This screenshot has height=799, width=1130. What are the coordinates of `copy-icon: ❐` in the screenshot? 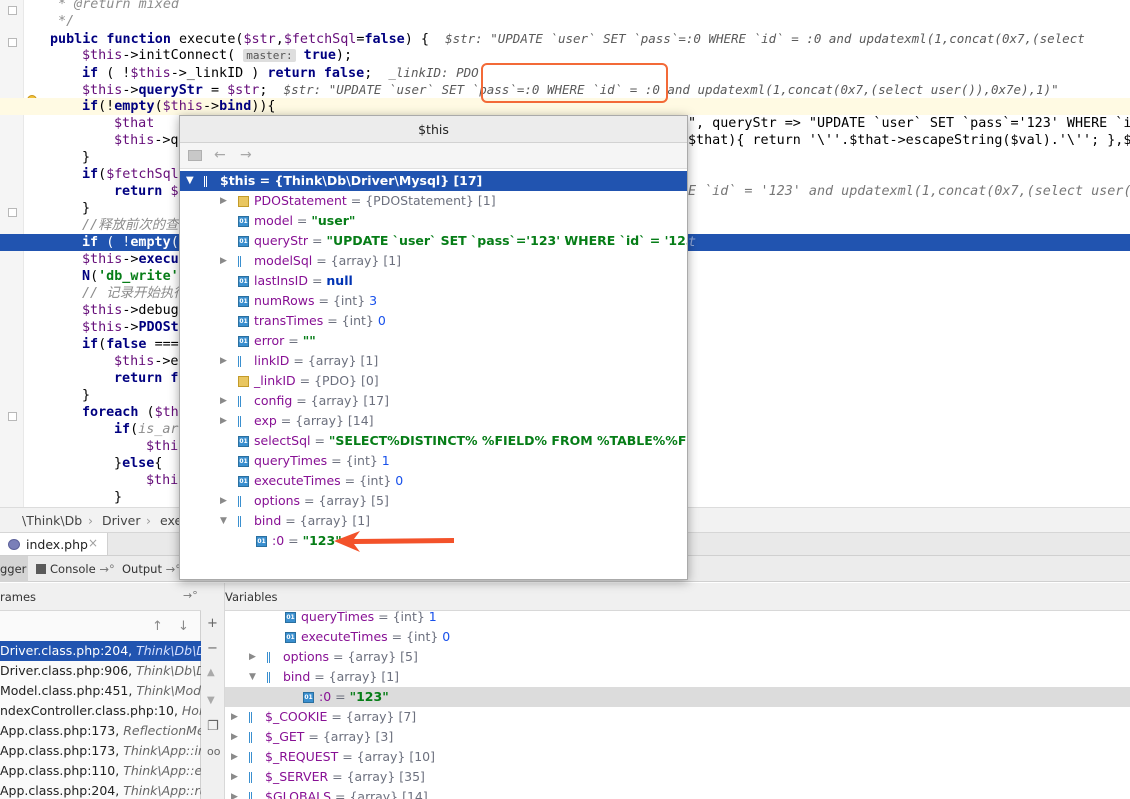 It's located at (213, 726).